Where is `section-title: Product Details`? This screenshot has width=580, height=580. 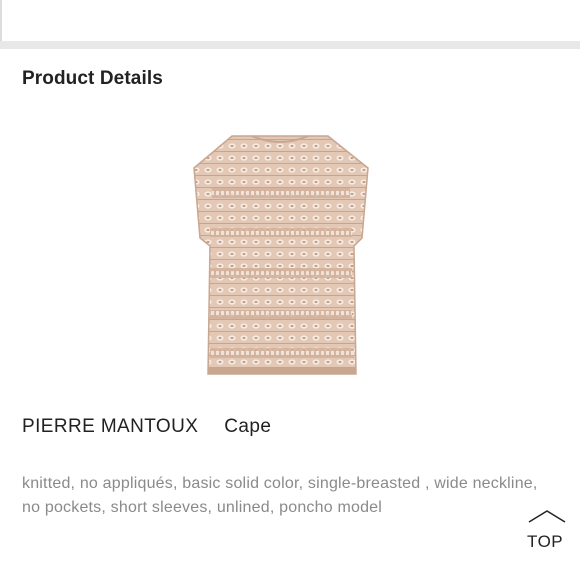
section-title: Product Details is located at coordinates (92, 78).